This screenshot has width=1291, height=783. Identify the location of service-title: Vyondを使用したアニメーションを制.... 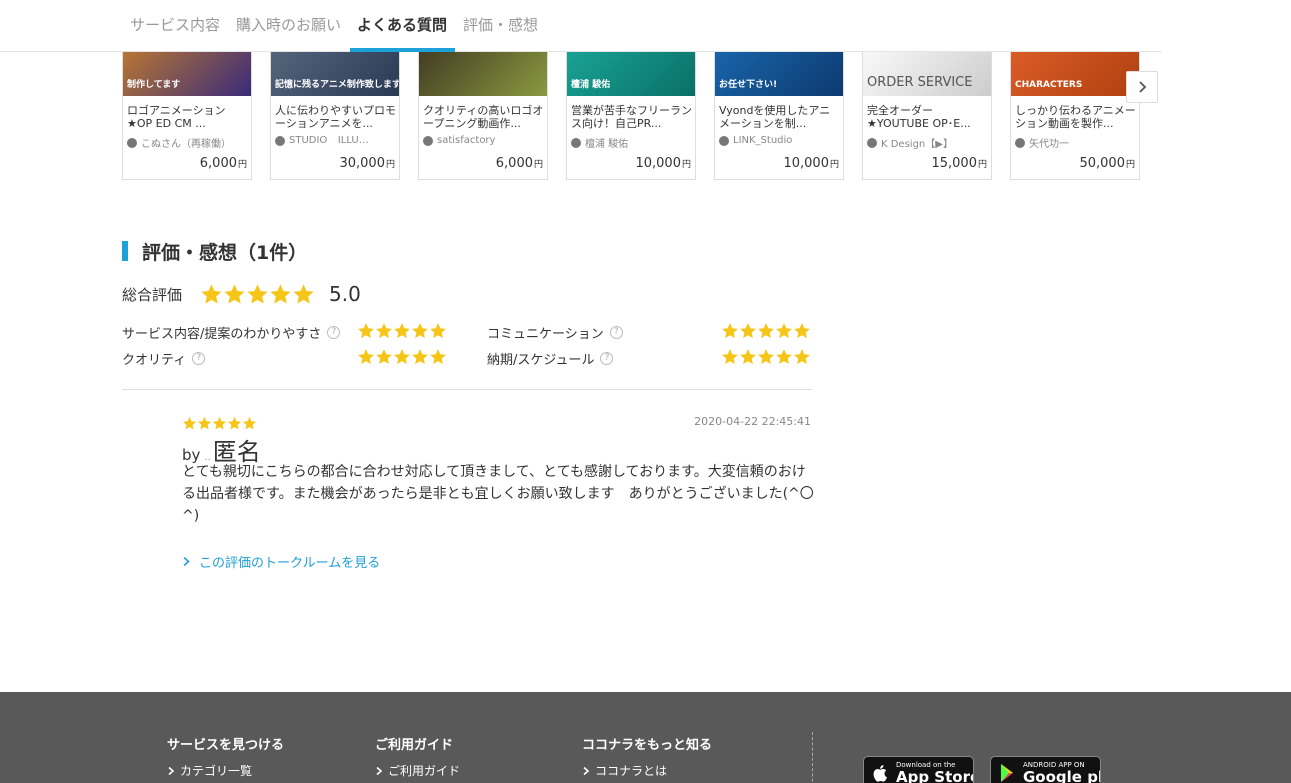
(780, 117).